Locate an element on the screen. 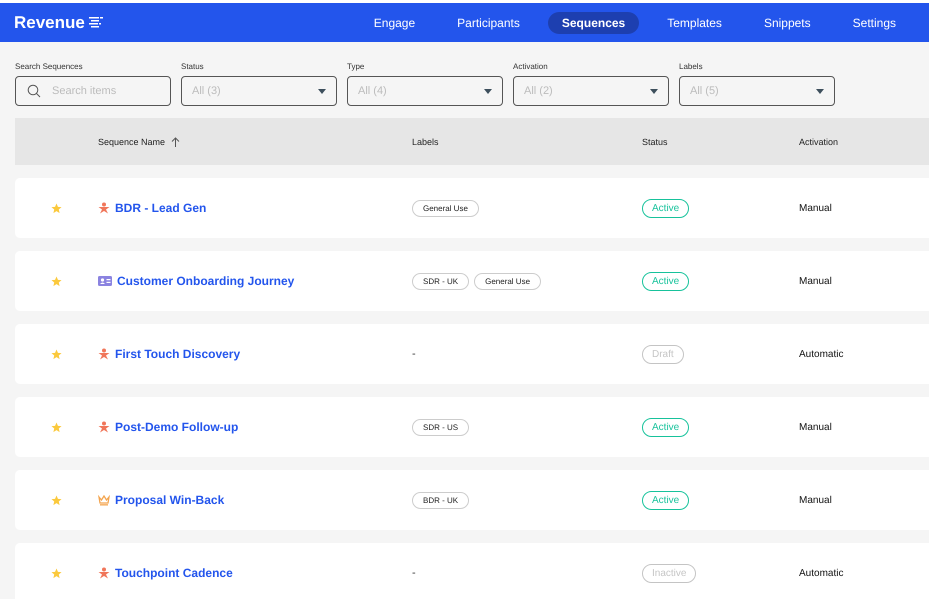 This screenshot has width=929, height=599. search-field: Search items is located at coordinates (93, 91).